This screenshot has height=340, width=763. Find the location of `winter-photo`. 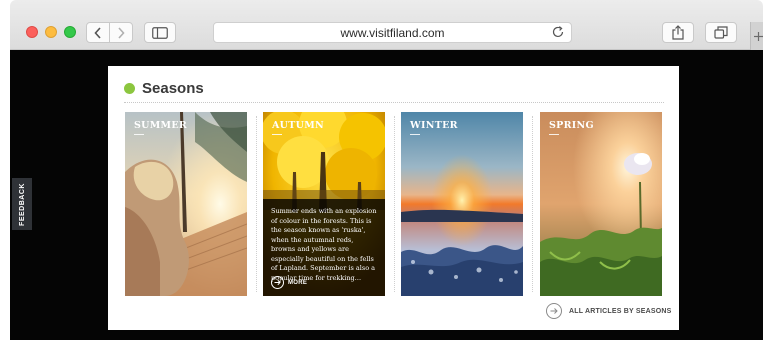

winter-photo is located at coordinates (462, 204).